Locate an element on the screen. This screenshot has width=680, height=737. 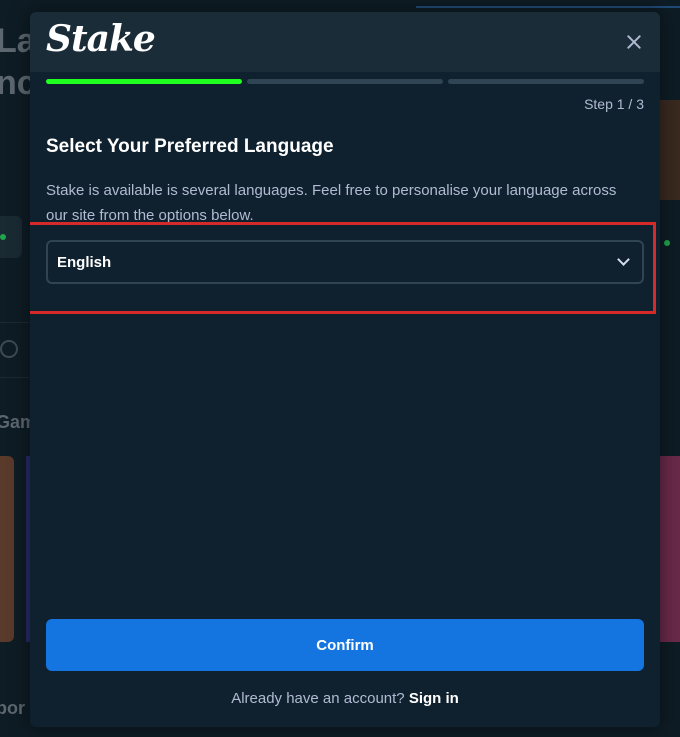
modal-heading: Select Your Preferred Language is located at coordinates (190, 146).